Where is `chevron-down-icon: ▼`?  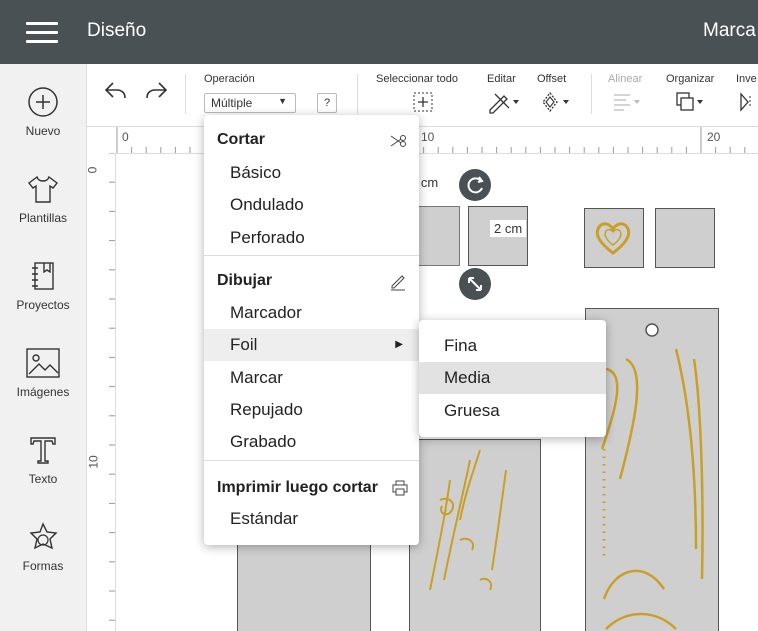 chevron-down-icon: ▼ is located at coordinates (282, 101).